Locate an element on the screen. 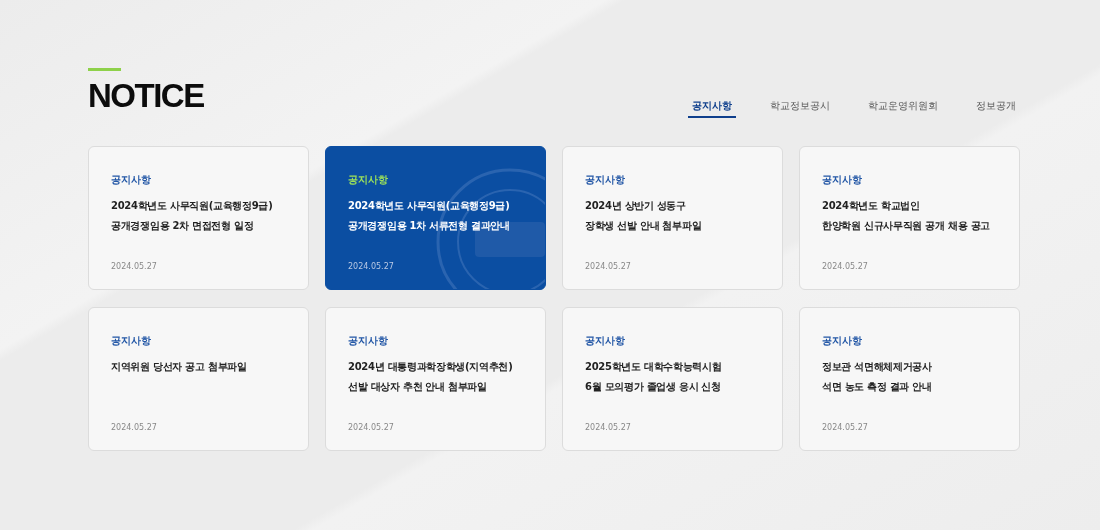 The height and width of the screenshot is (530, 1100). card-title: 2024년 대통령과학장학생(지역추천) 선발 대상자 추천 안내 첨부파일 is located at coordinates (431, 377).